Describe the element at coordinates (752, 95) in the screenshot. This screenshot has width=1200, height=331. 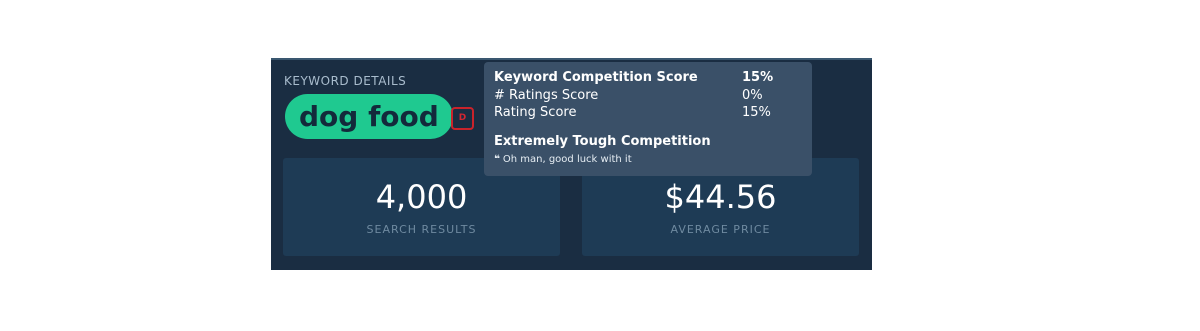
I see `tooltip-row-value: 0%` at that location.